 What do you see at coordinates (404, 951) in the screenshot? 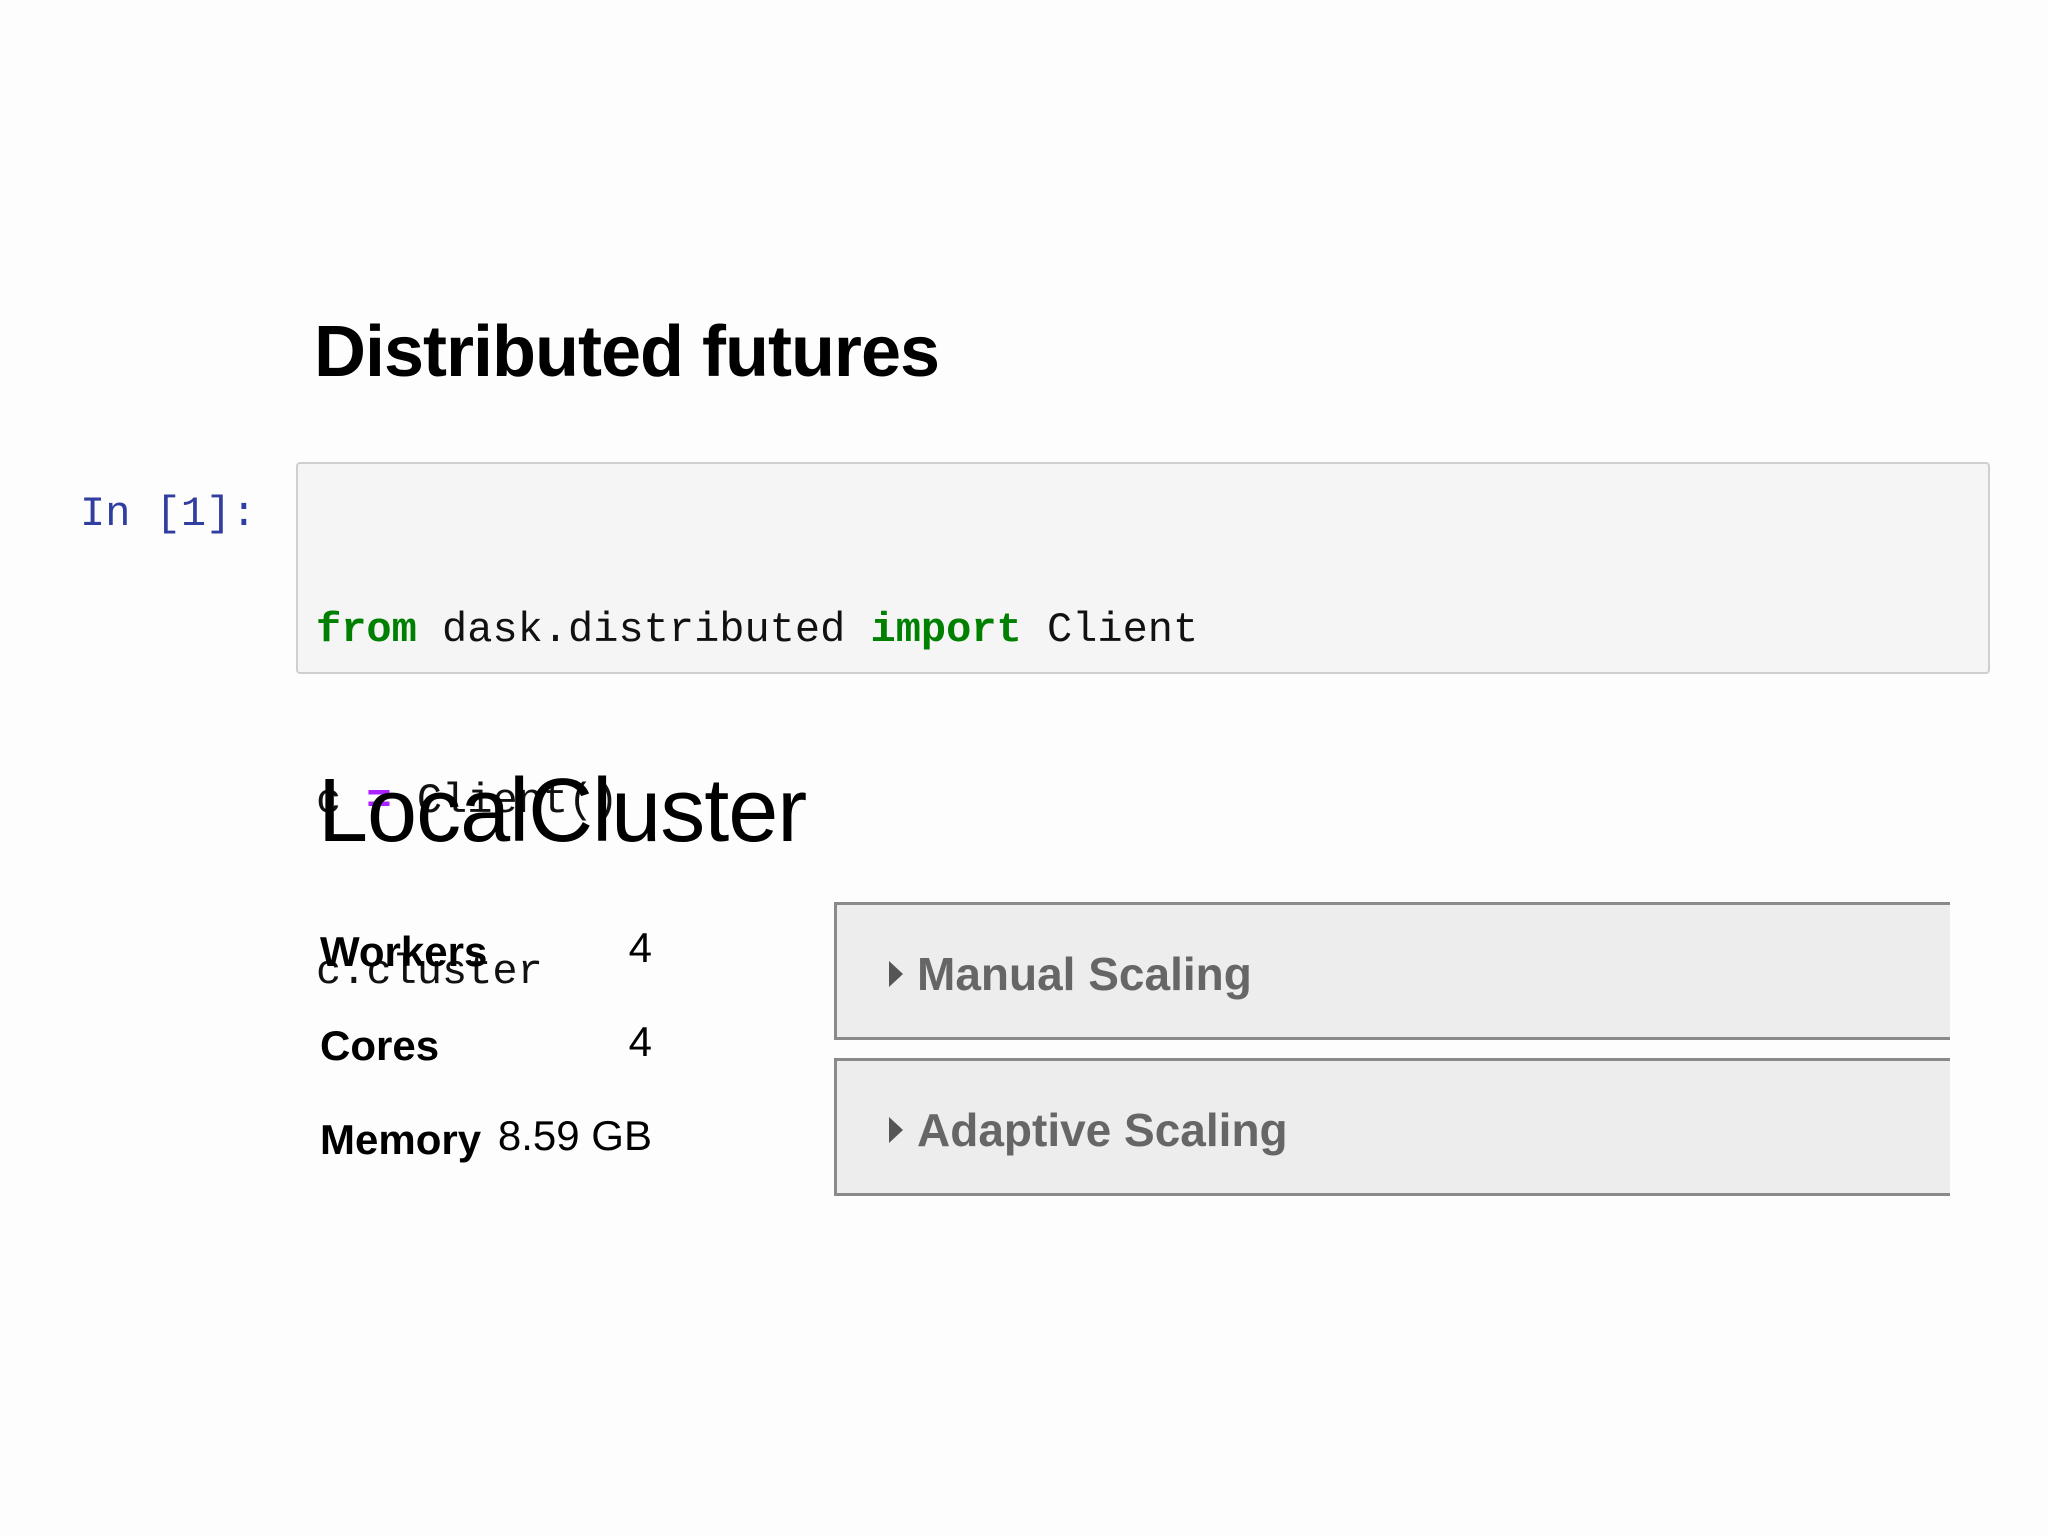
I see `stat-label: Workers` at bounding box center [404, 951].